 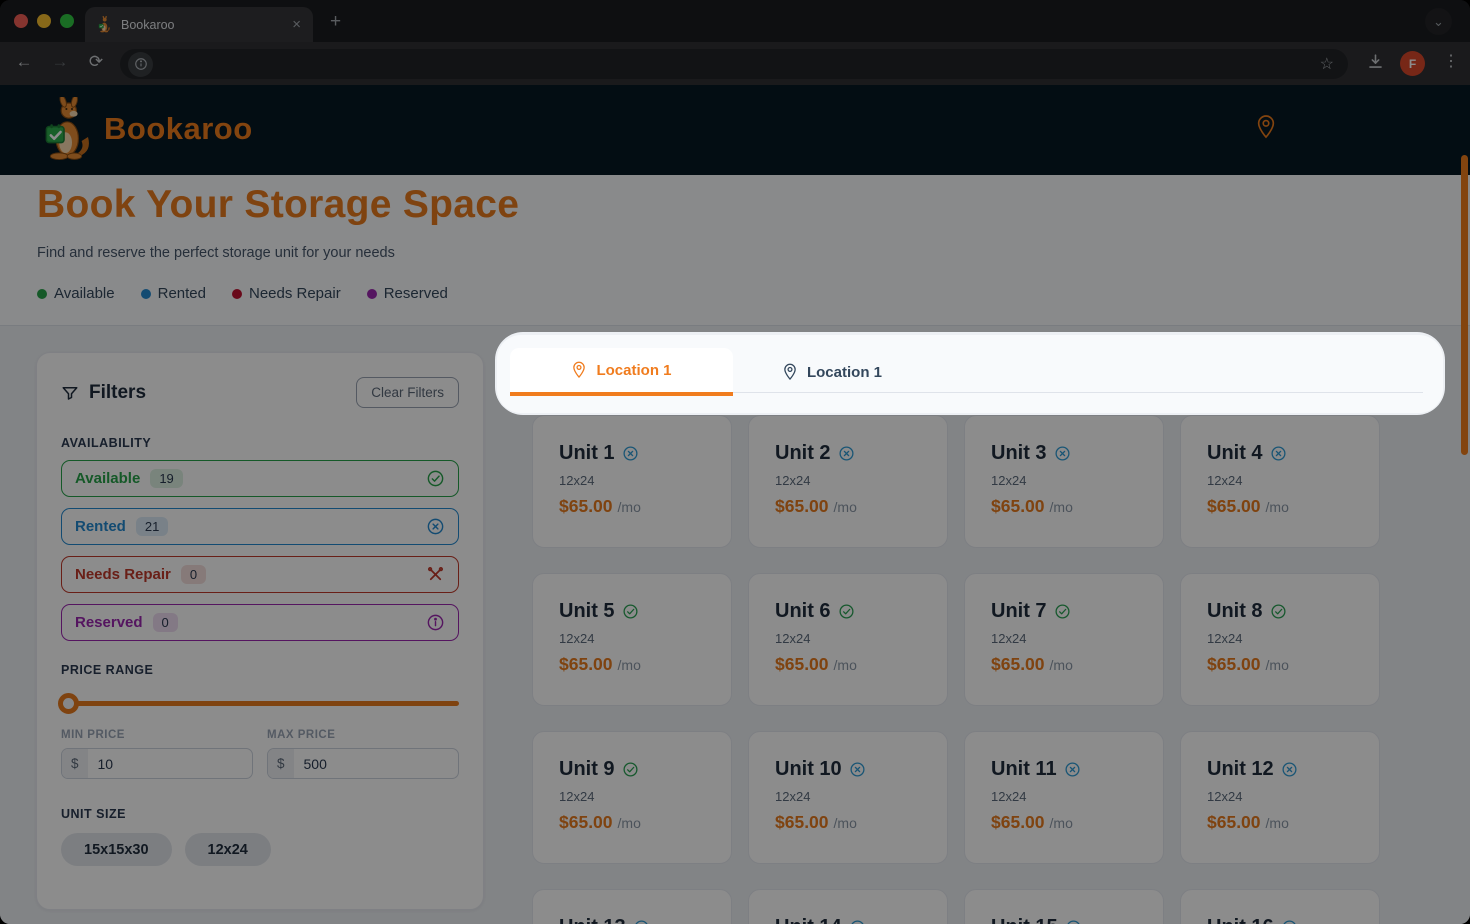 I want to click on unit-name: Unit 2, so click(x=803, y=453).